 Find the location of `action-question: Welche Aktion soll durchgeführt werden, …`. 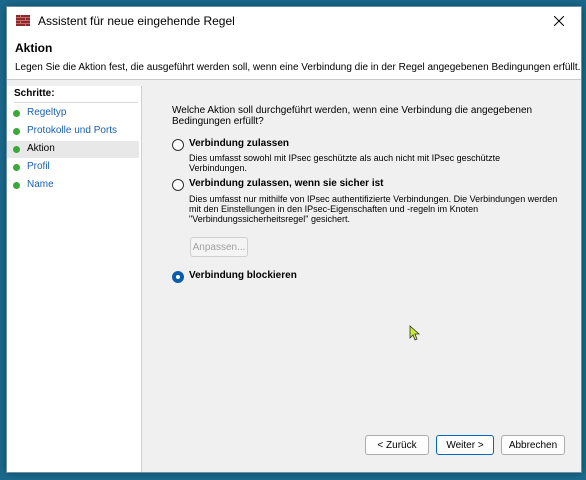

action-question: Welche Aktion soll durchgeführt werden, … is located at coordinates (352, 116).